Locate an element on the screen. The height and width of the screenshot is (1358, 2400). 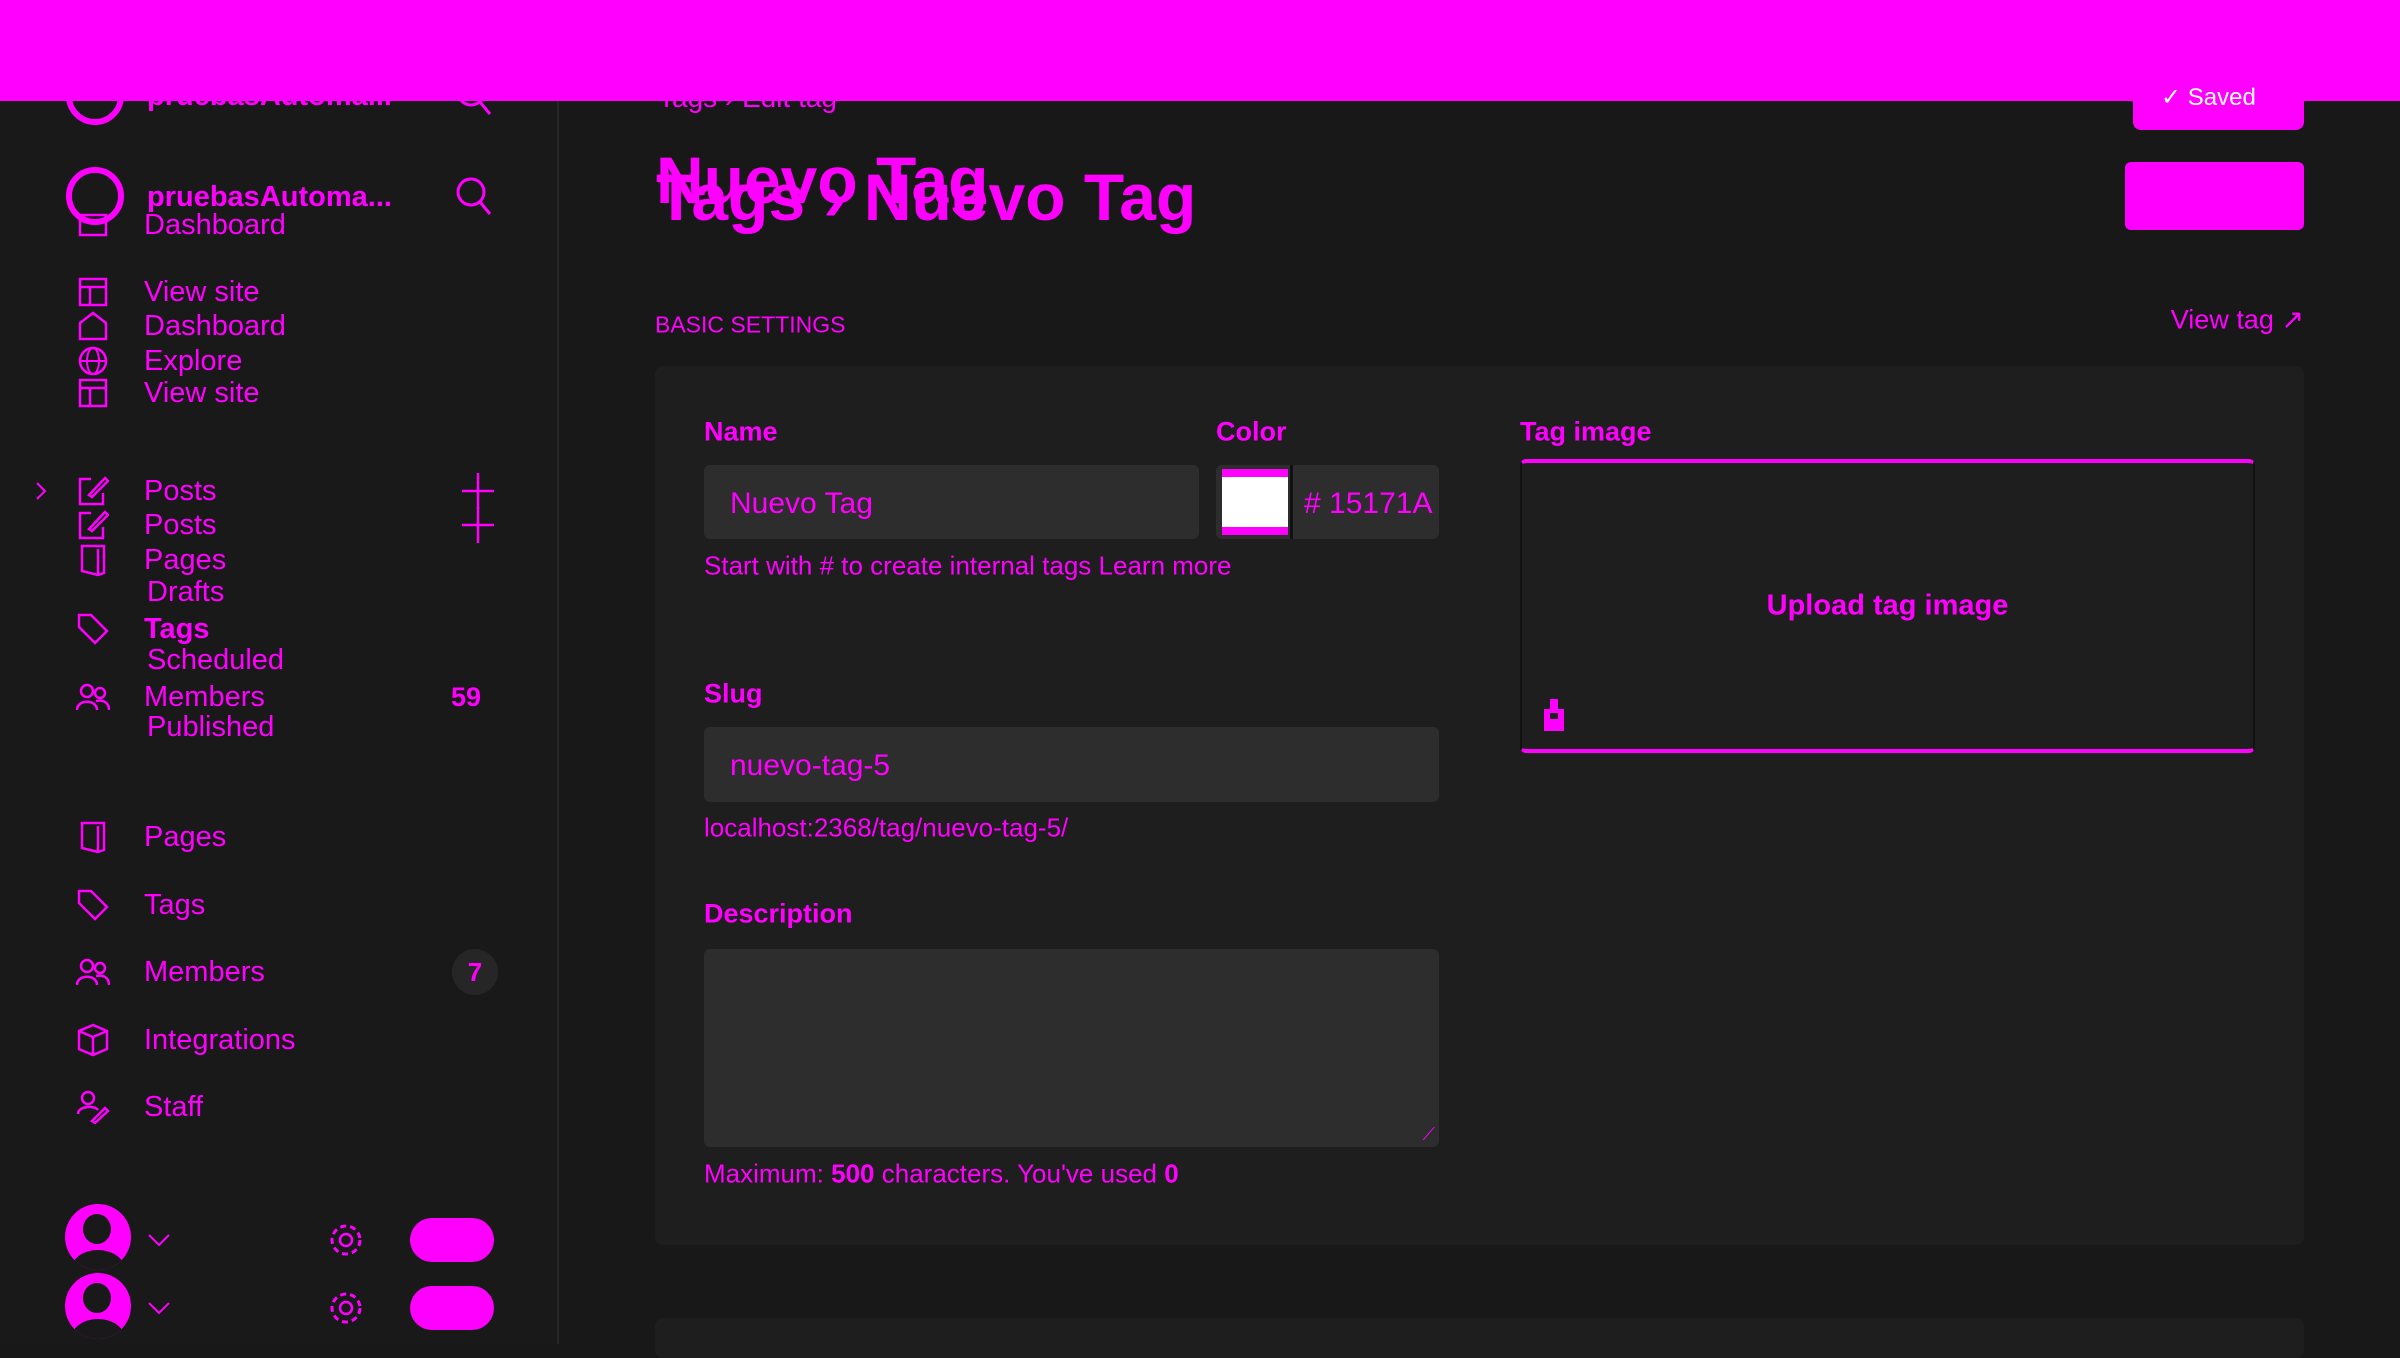
color-input: # 15171A is located at coordinates (1327, 502).